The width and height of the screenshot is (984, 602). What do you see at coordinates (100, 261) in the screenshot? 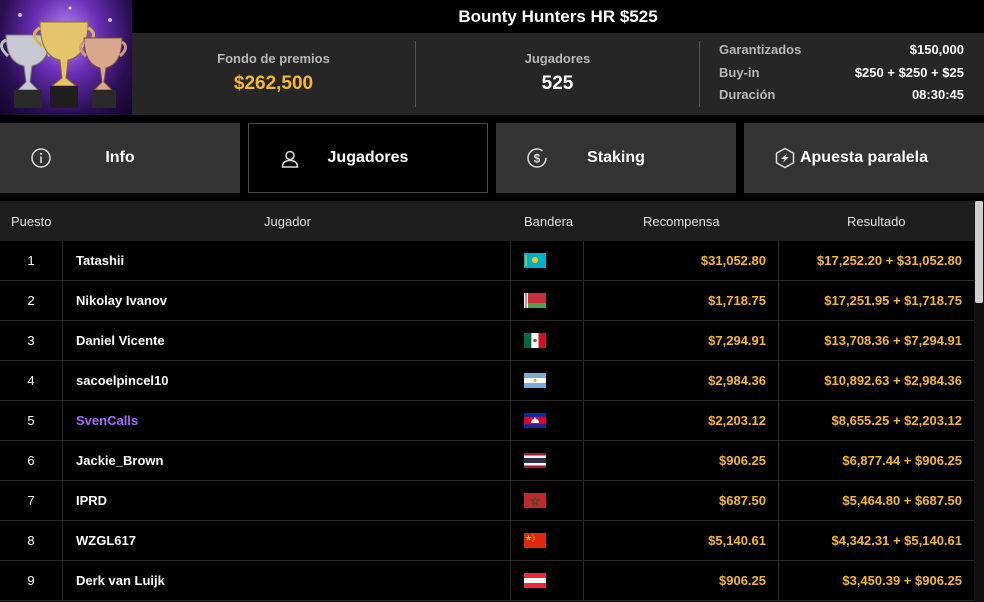
I see `row-player-name: Tatashii` at bounding box center [100, 261].